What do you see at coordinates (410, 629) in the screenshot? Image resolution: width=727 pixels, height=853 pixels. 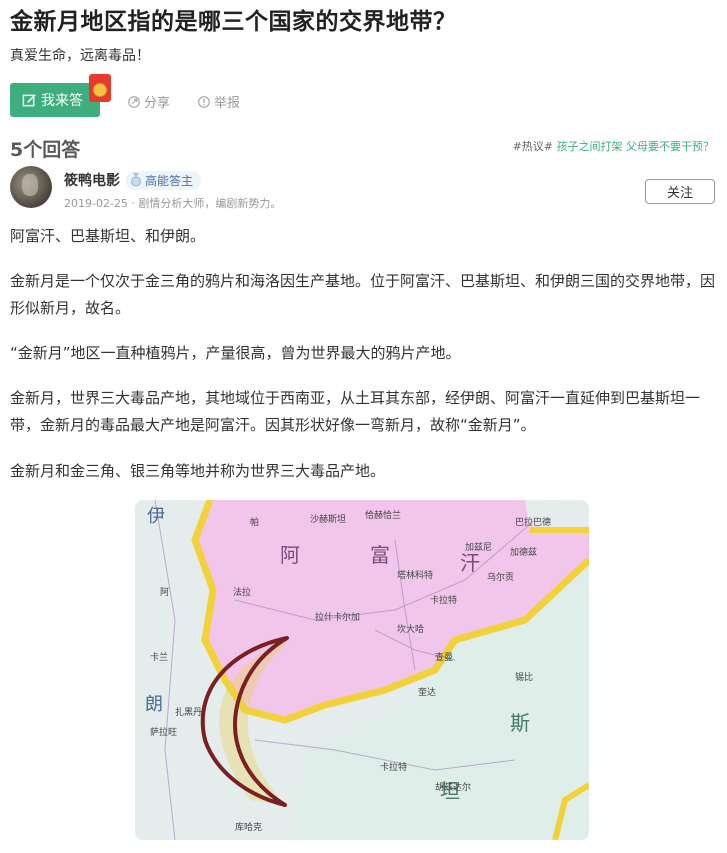 I see `place-label: 坎大哈` at bounding box center [410, 629].